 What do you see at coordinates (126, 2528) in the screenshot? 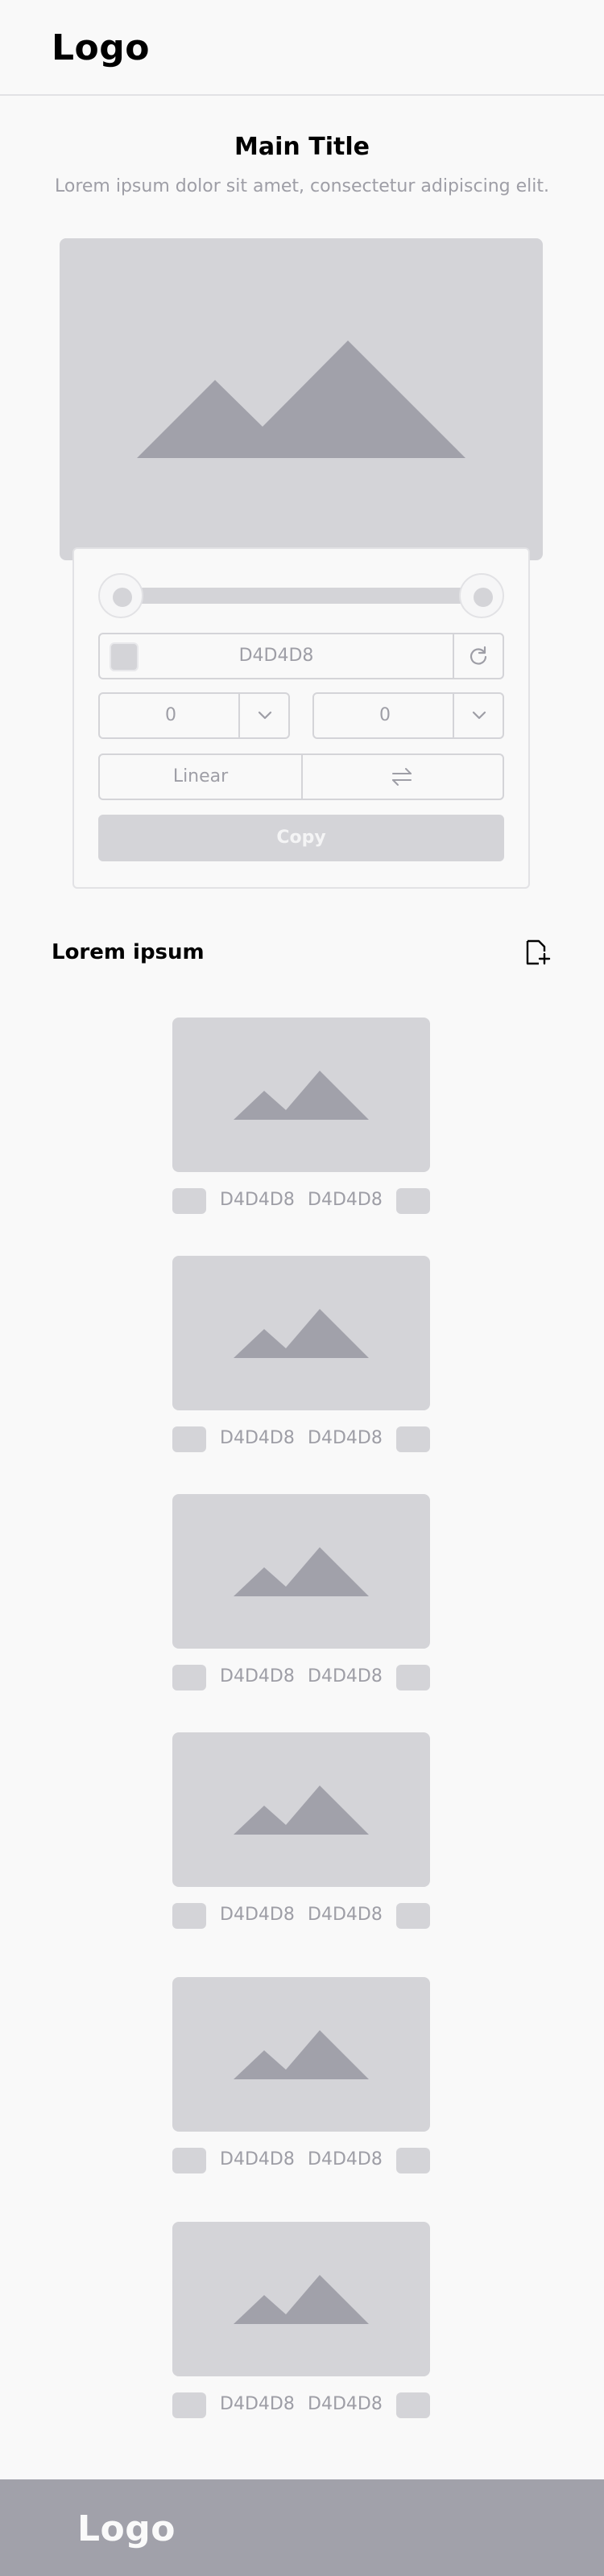
I see `footer-logo: Logo` at bounding box center [126, 2528].